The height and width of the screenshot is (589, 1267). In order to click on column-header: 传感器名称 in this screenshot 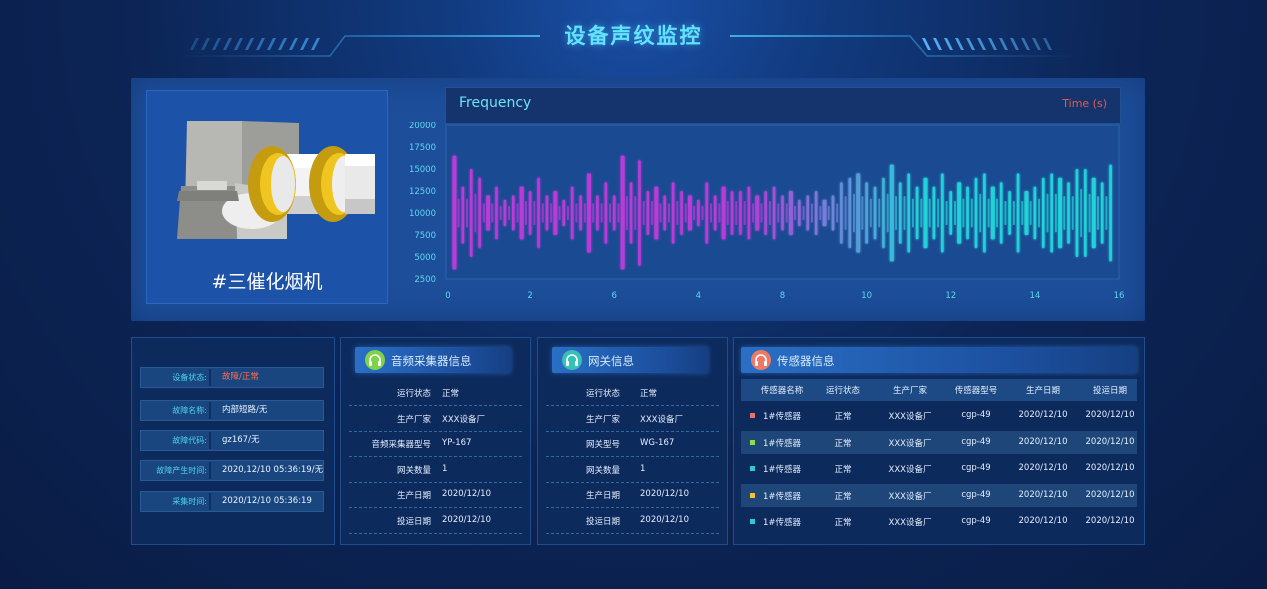, I will do `click(782, 391)`.